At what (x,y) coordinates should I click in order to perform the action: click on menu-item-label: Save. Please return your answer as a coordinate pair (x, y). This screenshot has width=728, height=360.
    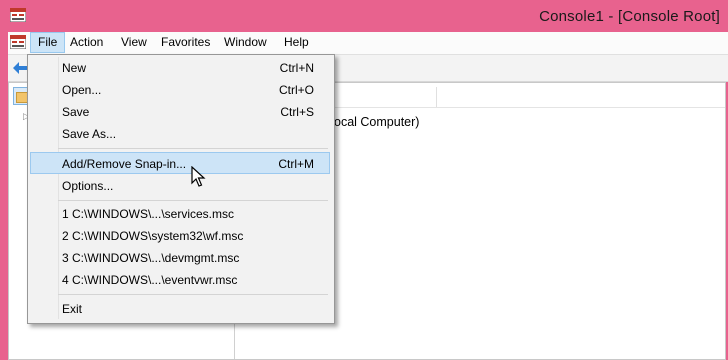
    Looking at the image, I should click on (76, 112).